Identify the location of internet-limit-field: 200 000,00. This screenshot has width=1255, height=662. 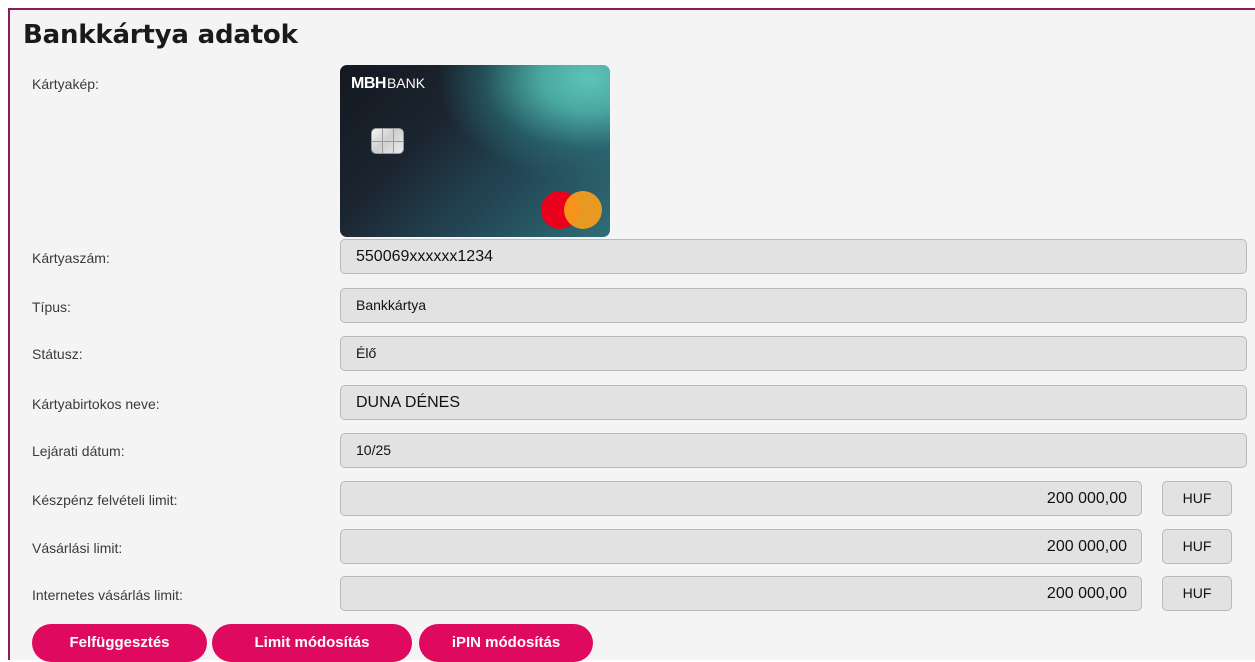
(741, 593).